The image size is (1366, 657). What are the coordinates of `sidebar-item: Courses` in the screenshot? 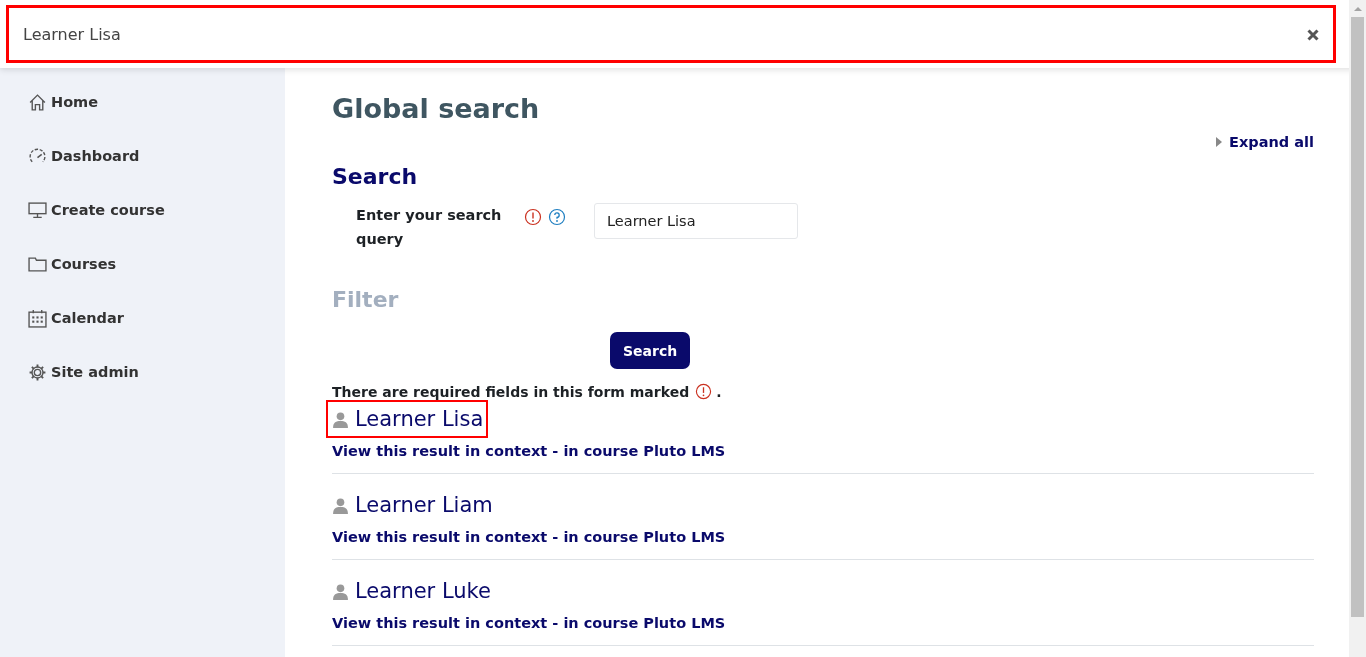 It's located at (142, 274).